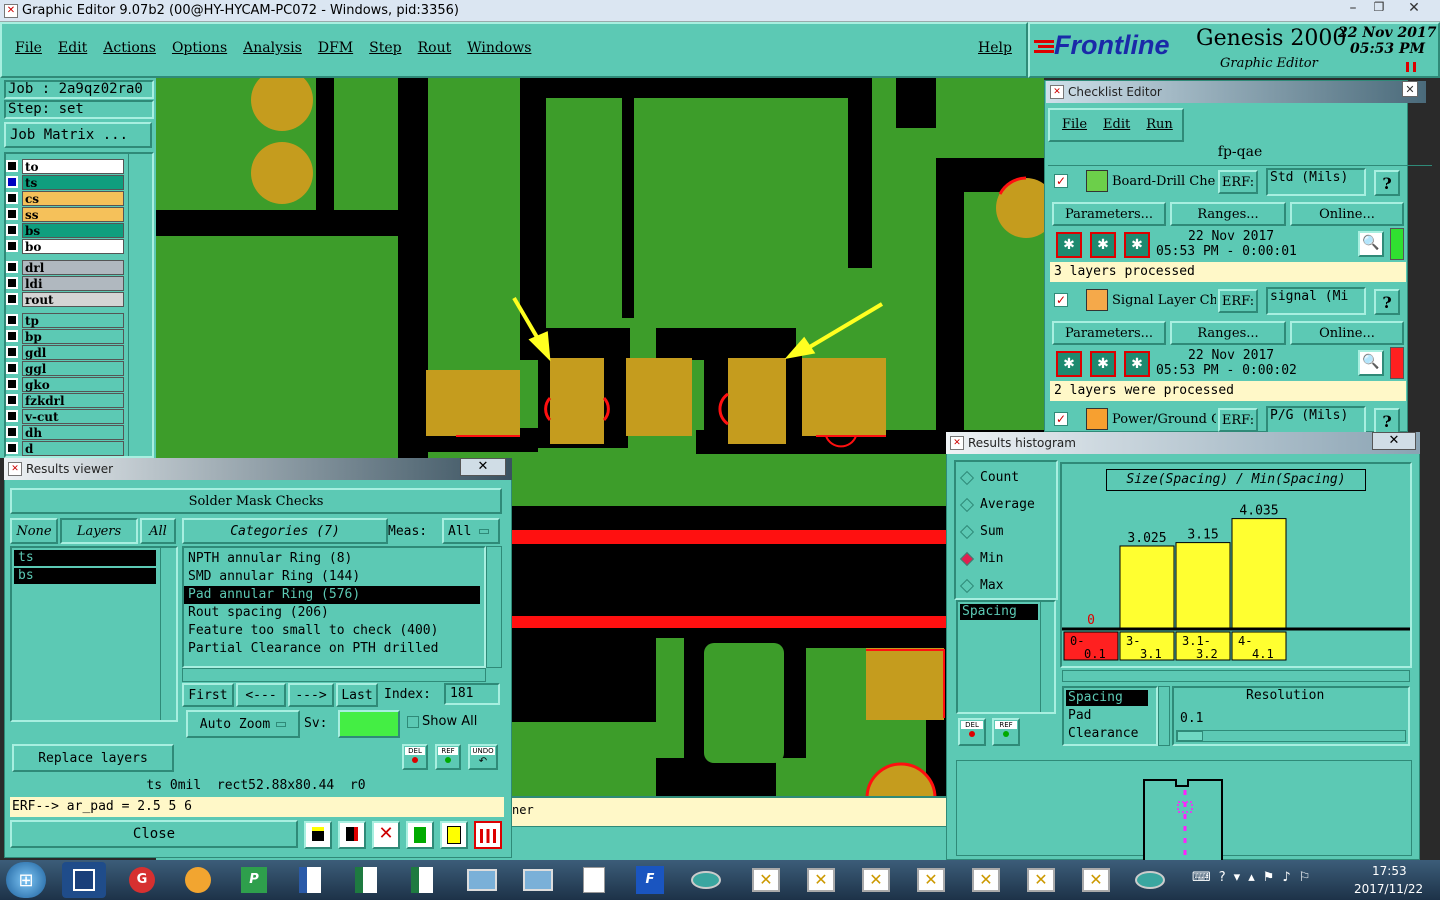 The image size is (1440, 900). What do you see at coordinates (1316, 420) in the screenshot?
I see `erf-field: P/G (Mils)` at bounding box center [1316, 420].